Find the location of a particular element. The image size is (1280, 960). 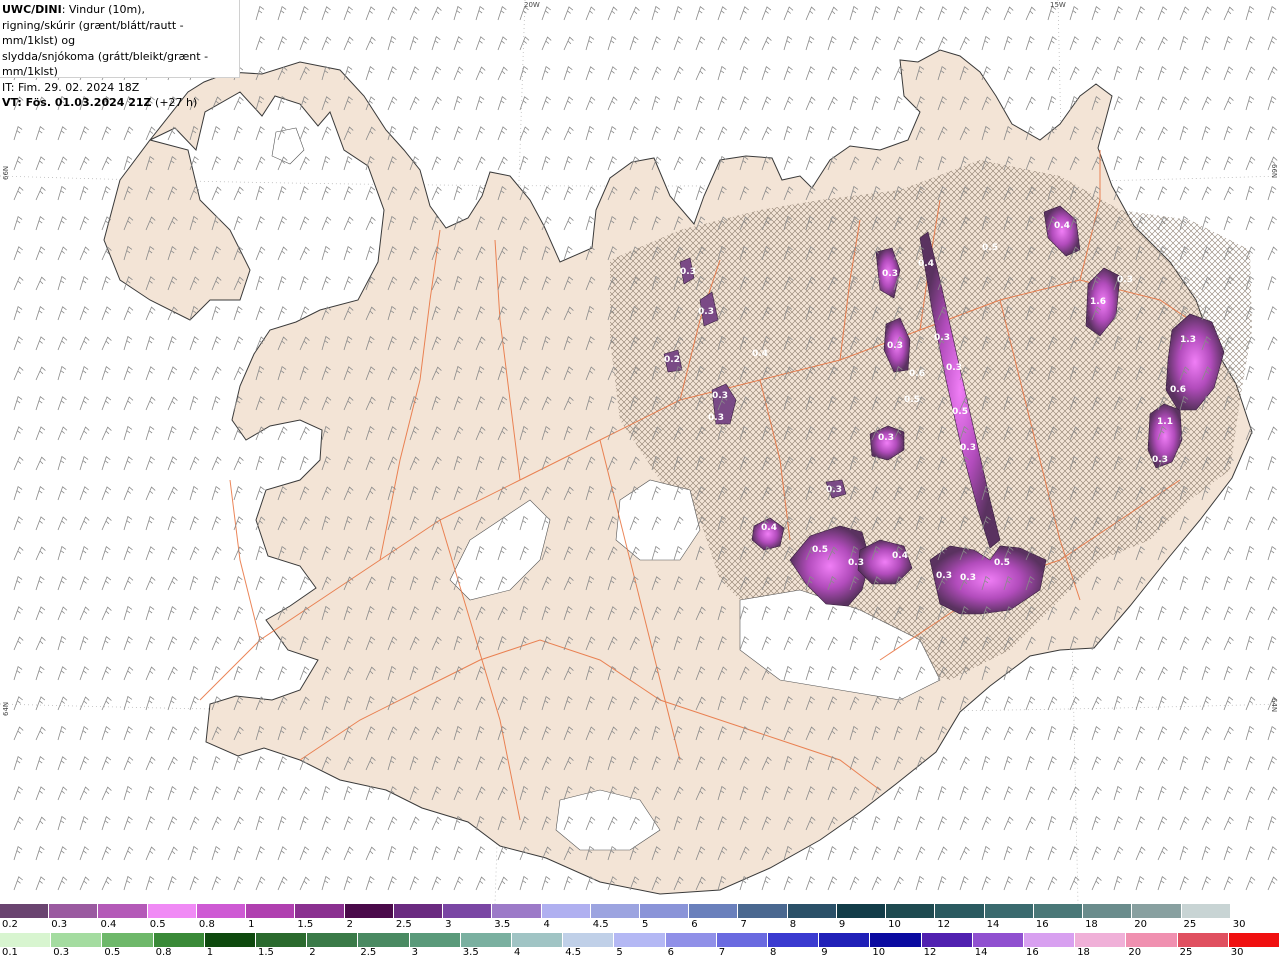

westfjords is located at coordinates (177, 230).